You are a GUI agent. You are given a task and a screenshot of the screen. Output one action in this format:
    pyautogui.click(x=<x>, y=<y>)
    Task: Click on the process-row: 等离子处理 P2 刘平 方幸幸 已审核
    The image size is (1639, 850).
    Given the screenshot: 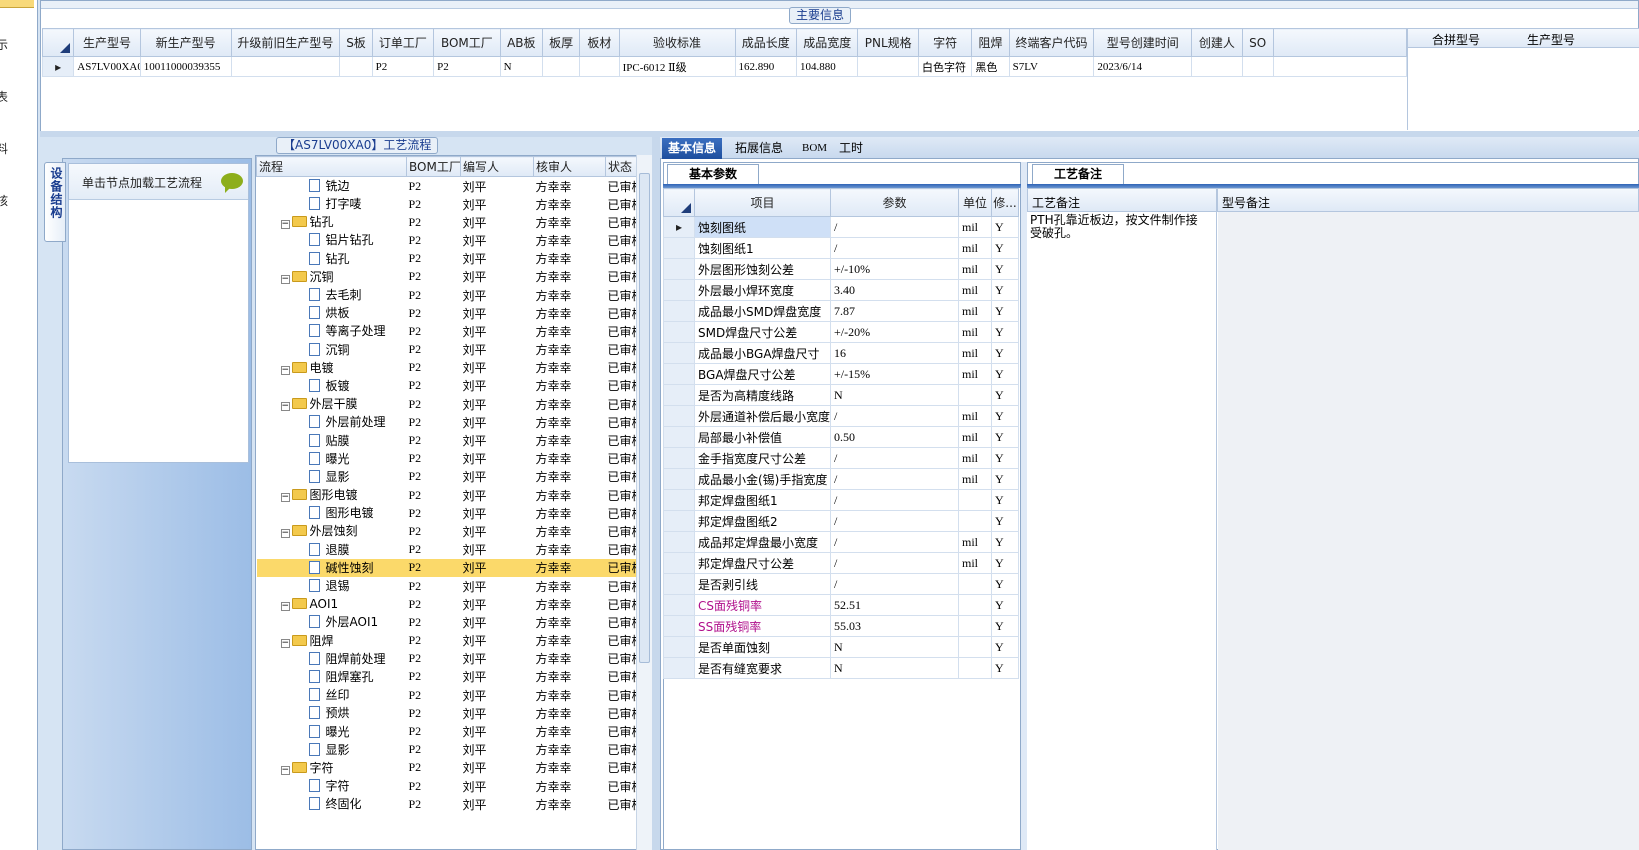 What is the action you would take?
    pyautogui.click(x=447, y=331)
    